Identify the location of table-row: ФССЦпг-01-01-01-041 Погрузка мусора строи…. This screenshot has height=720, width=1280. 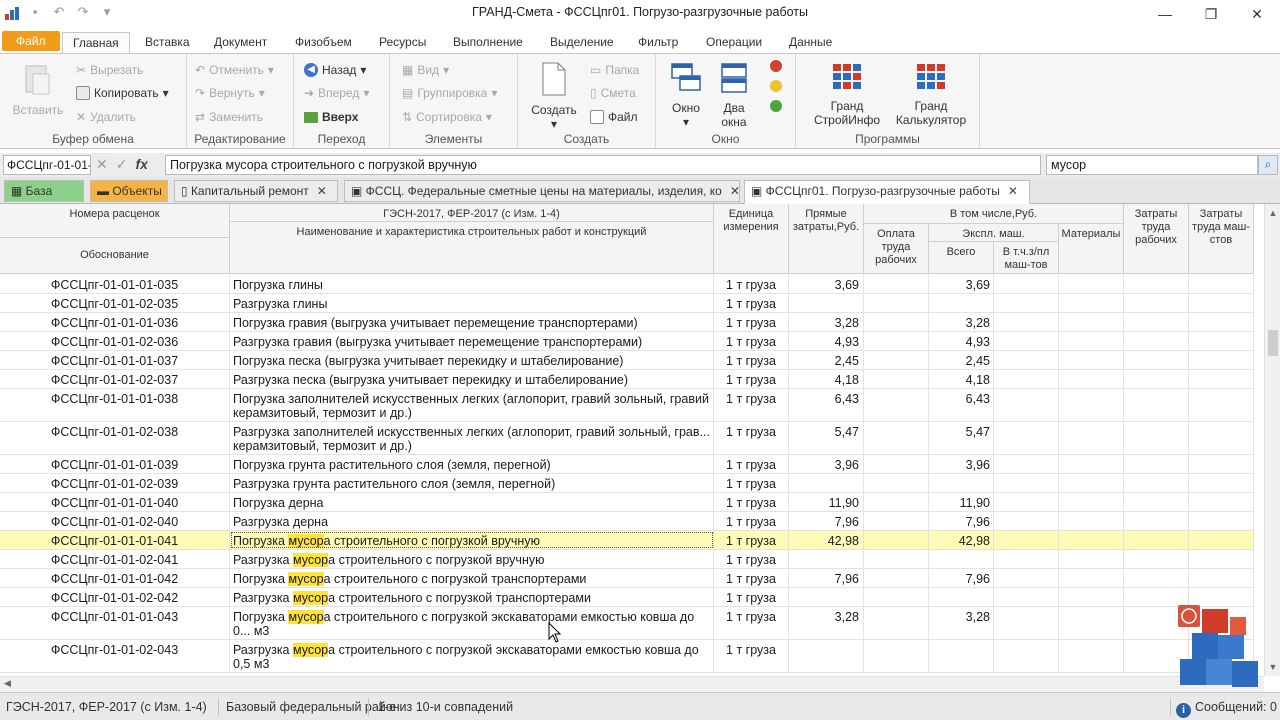
(627, 540).